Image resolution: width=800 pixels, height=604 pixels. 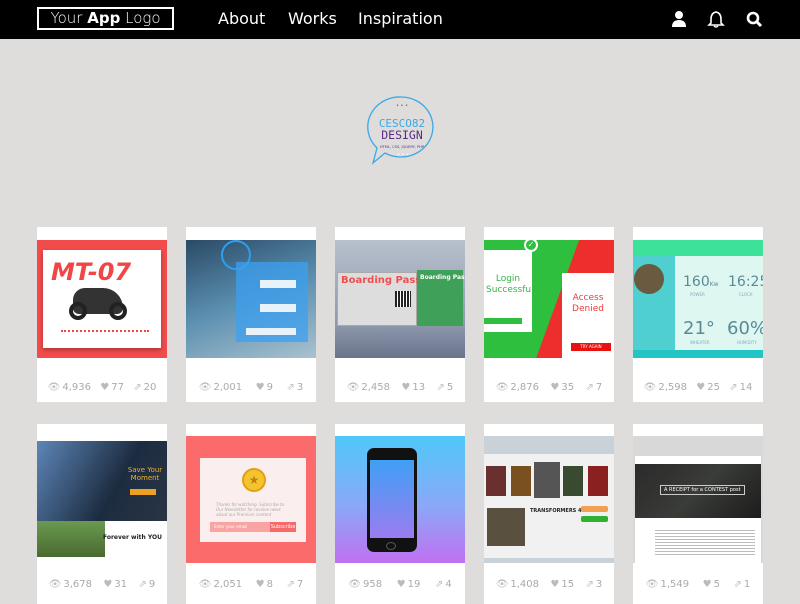 What do you see at coordinates (740, 387) in the screenshot?
I see `shares-stat: ⇗ 14` at bounding box center [740, 387].